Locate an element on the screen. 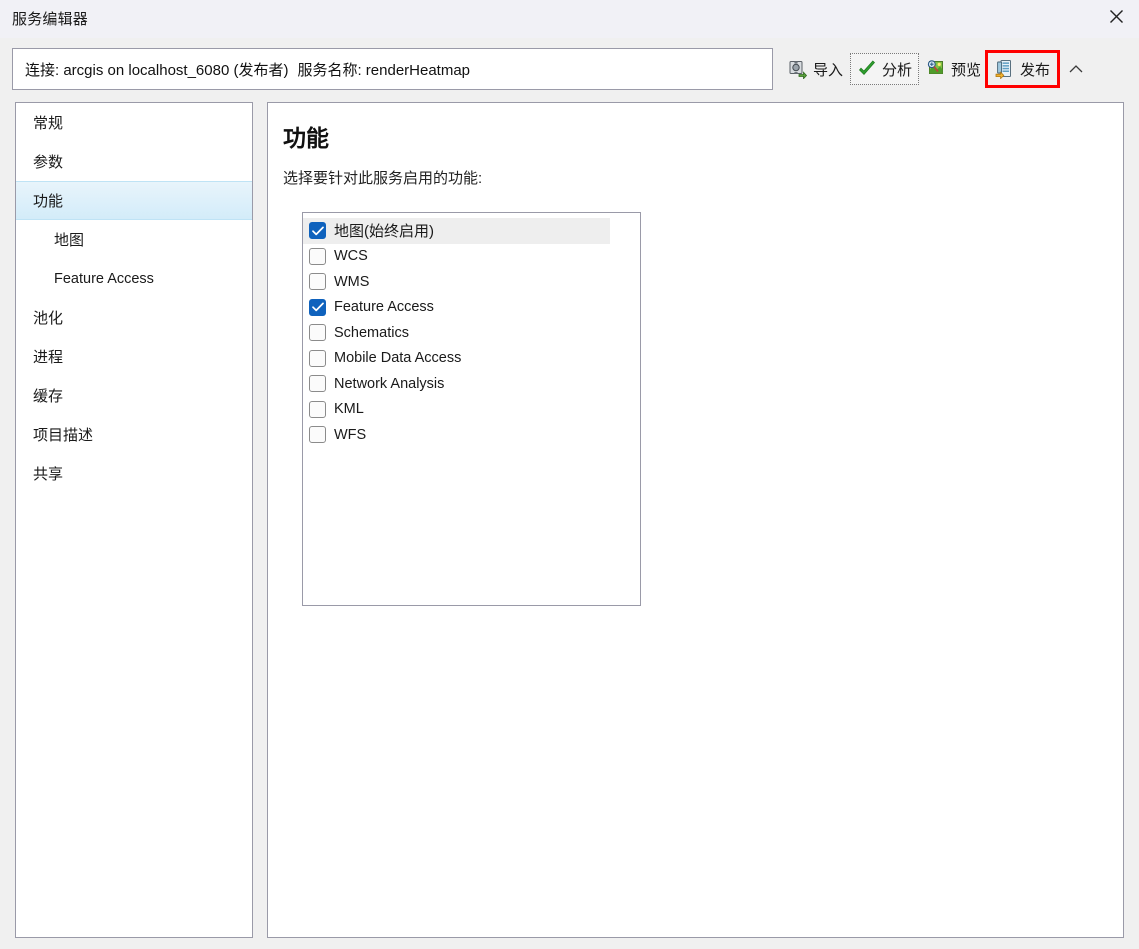 This screenshot has width=1139, height=949. toolbar: 导入 分析 预览 发布 is located at coordinates (935, 69).